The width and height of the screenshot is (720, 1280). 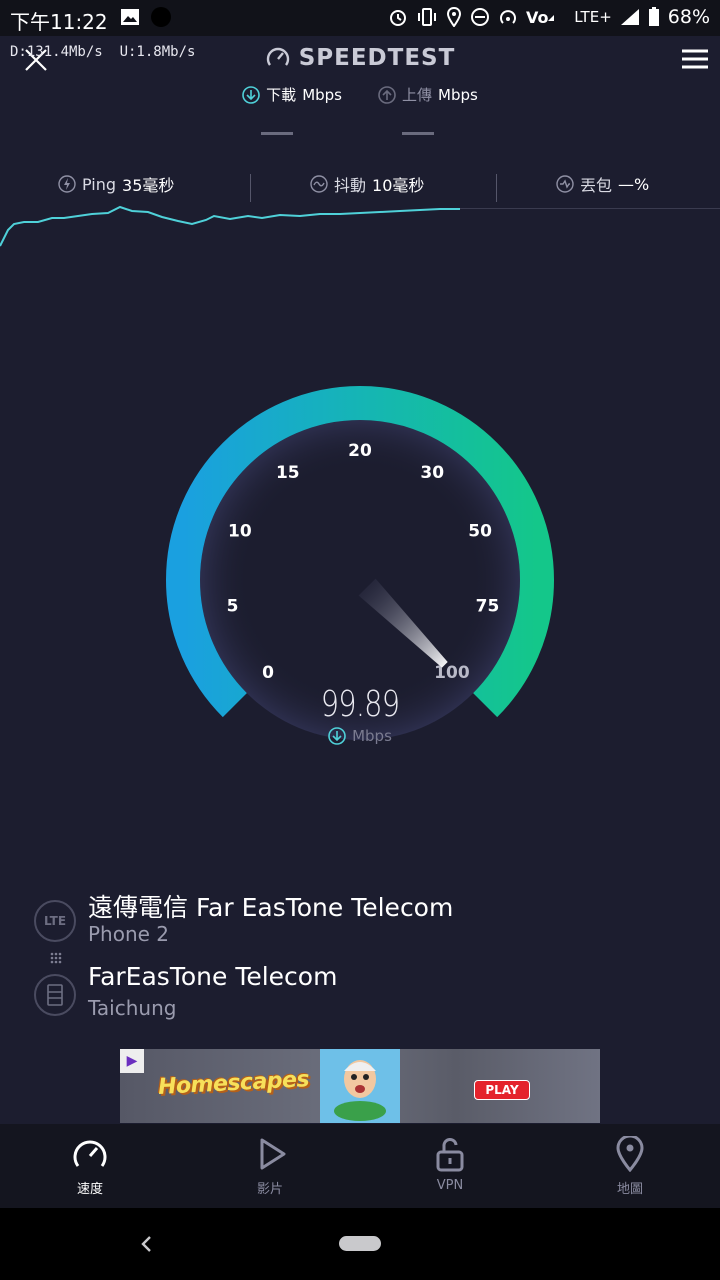 I want to click on download-value-placeholder, so click(x=277, y=133).